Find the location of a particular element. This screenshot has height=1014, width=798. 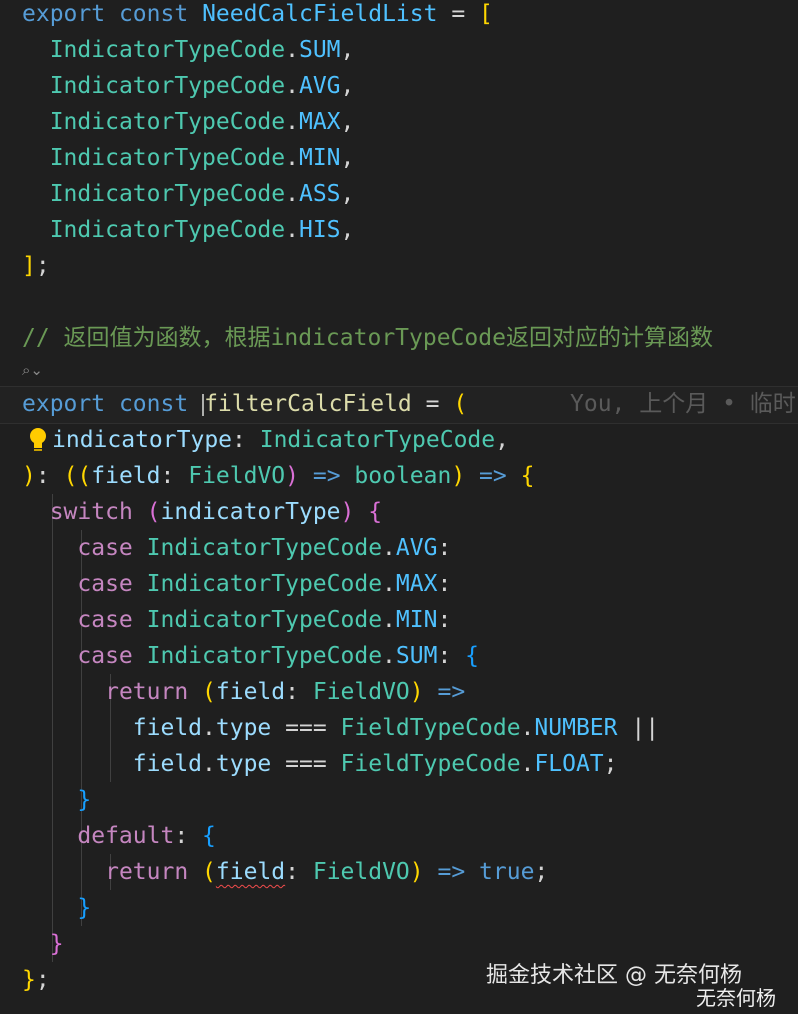

codelens-icon: ⌕⌄ is located at coordinates (32, 370).